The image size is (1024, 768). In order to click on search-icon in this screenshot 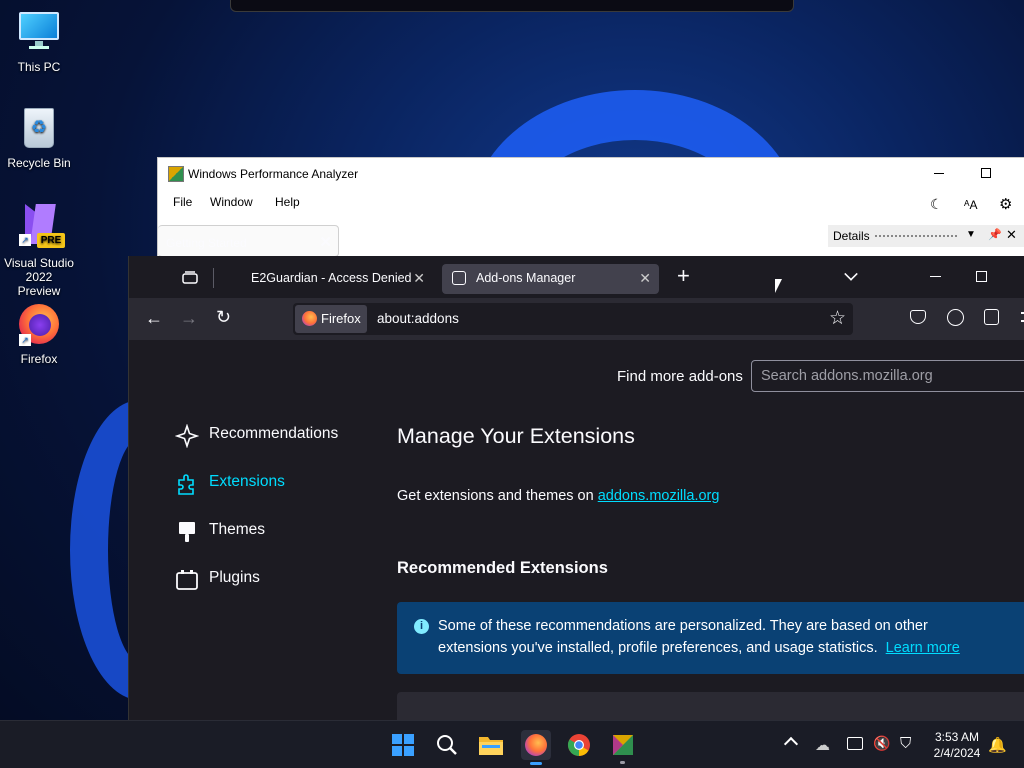, I will do `click(447, 745)`.